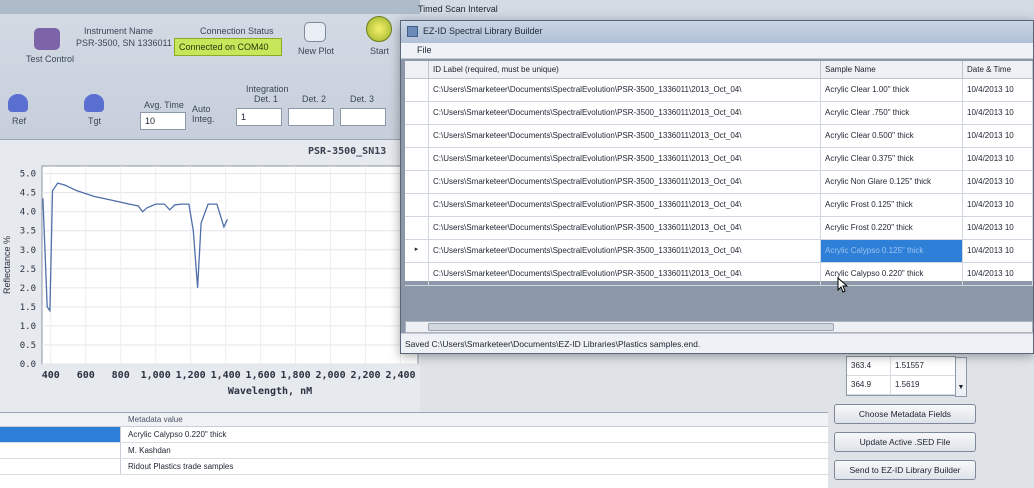  I want to click on row-header: ▸, so click(417, 251).